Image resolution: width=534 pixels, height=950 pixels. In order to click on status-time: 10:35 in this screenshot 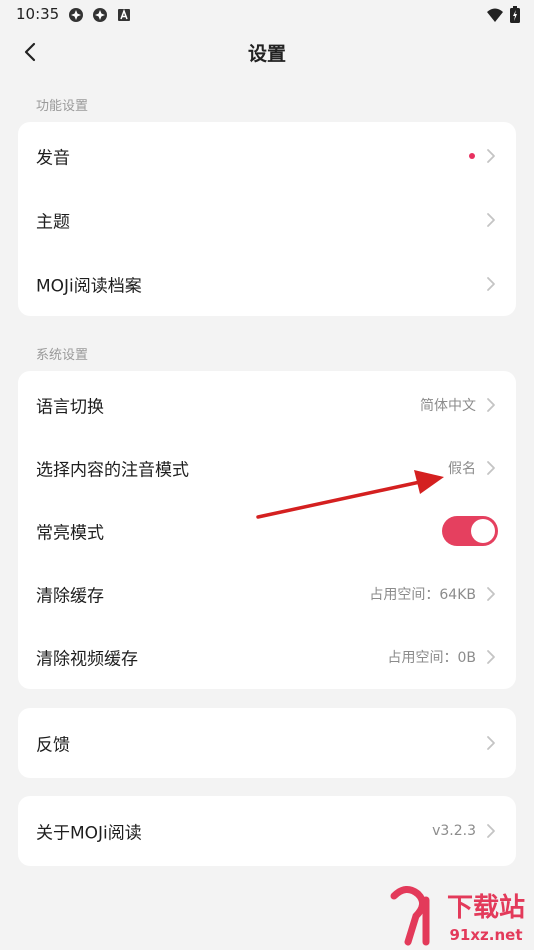, I will do `click(38, 14)`.